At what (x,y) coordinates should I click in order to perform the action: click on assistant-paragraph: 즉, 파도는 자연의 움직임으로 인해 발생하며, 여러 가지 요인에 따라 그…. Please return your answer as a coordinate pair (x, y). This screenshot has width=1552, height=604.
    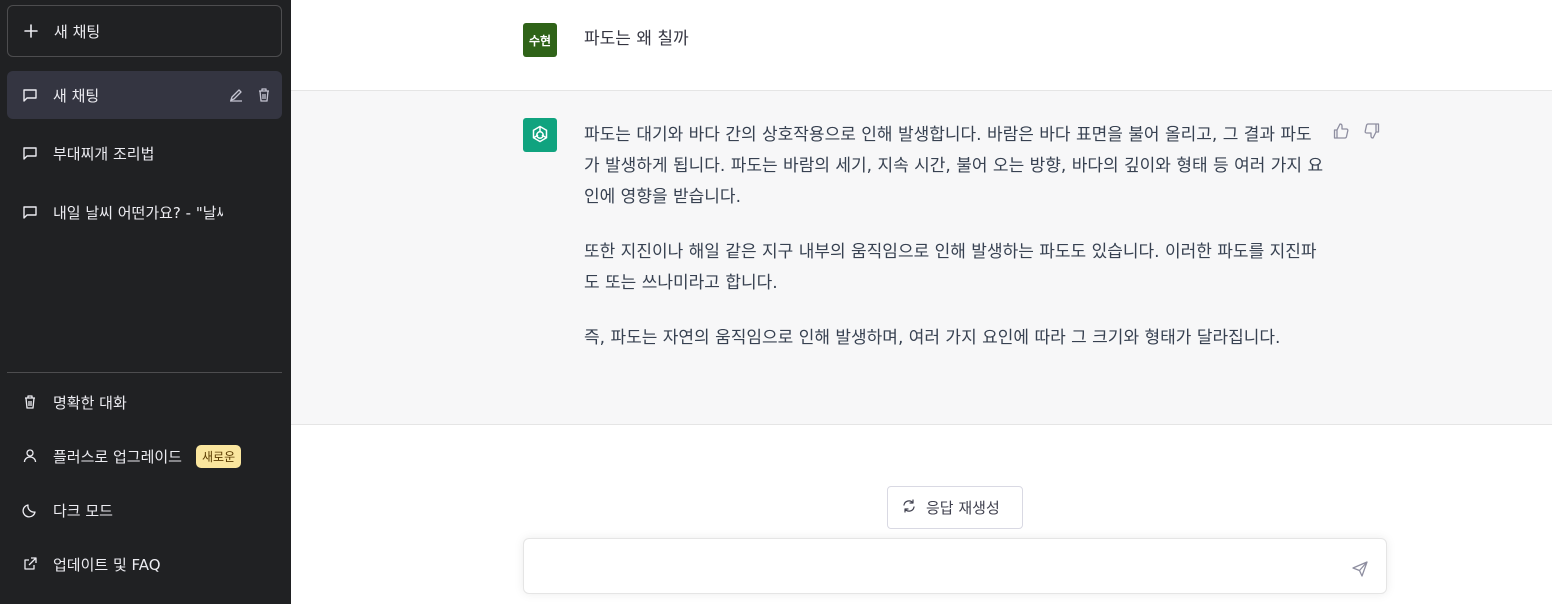
    Looking at the image, I should click on (932, 338).